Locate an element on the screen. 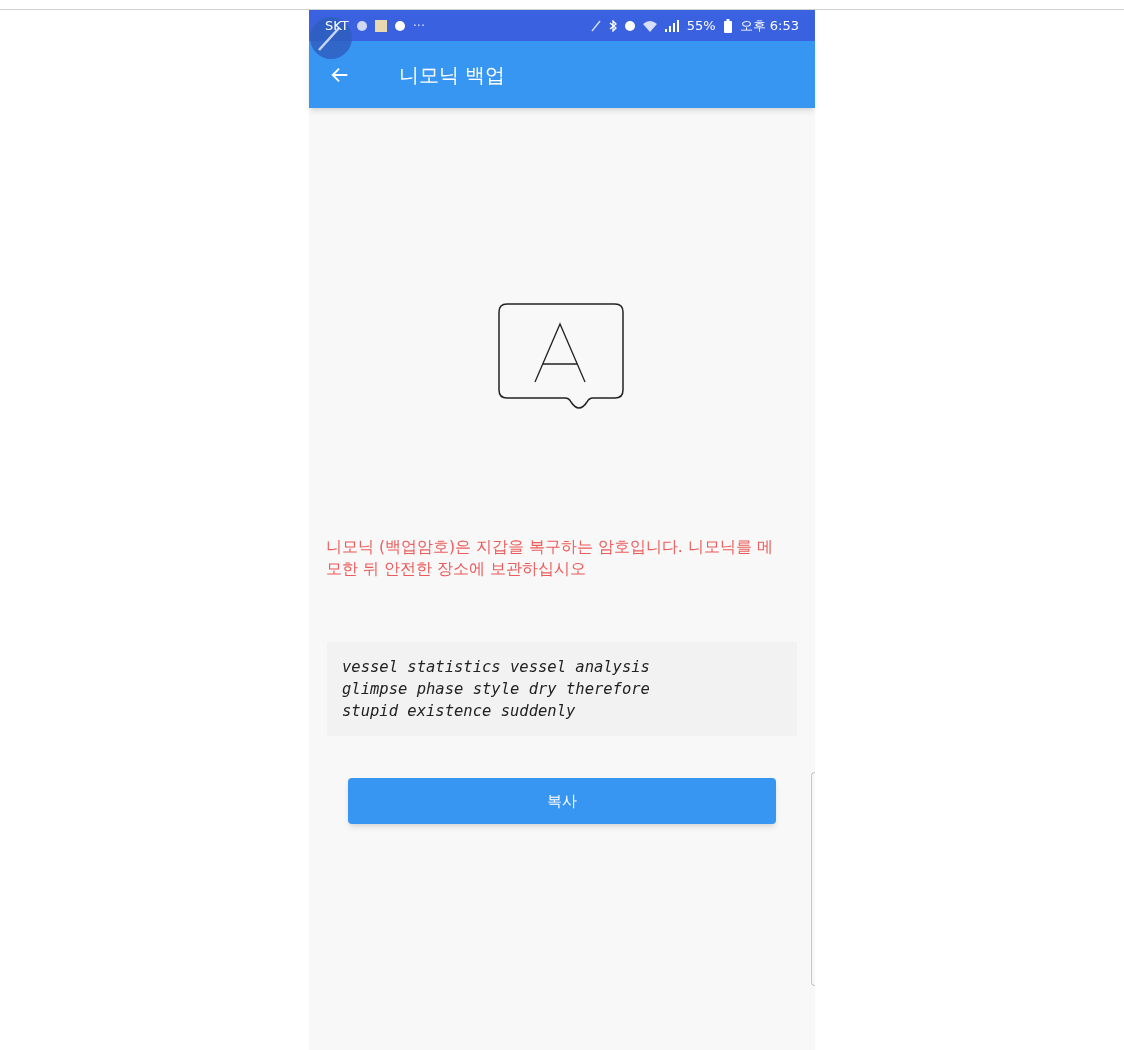 This screenshot has width=1124, height=1050. bluetooth-icon is located at coordinates (612, 25).